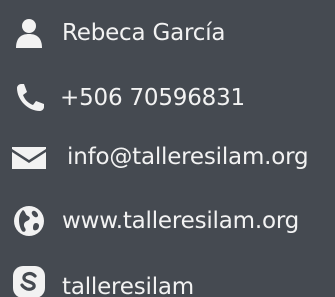 The image size is (335, 297). What do you see at coordinates (29, 221) in the screenshot?
I see `globe-icon` at bounding box center [29, 221].